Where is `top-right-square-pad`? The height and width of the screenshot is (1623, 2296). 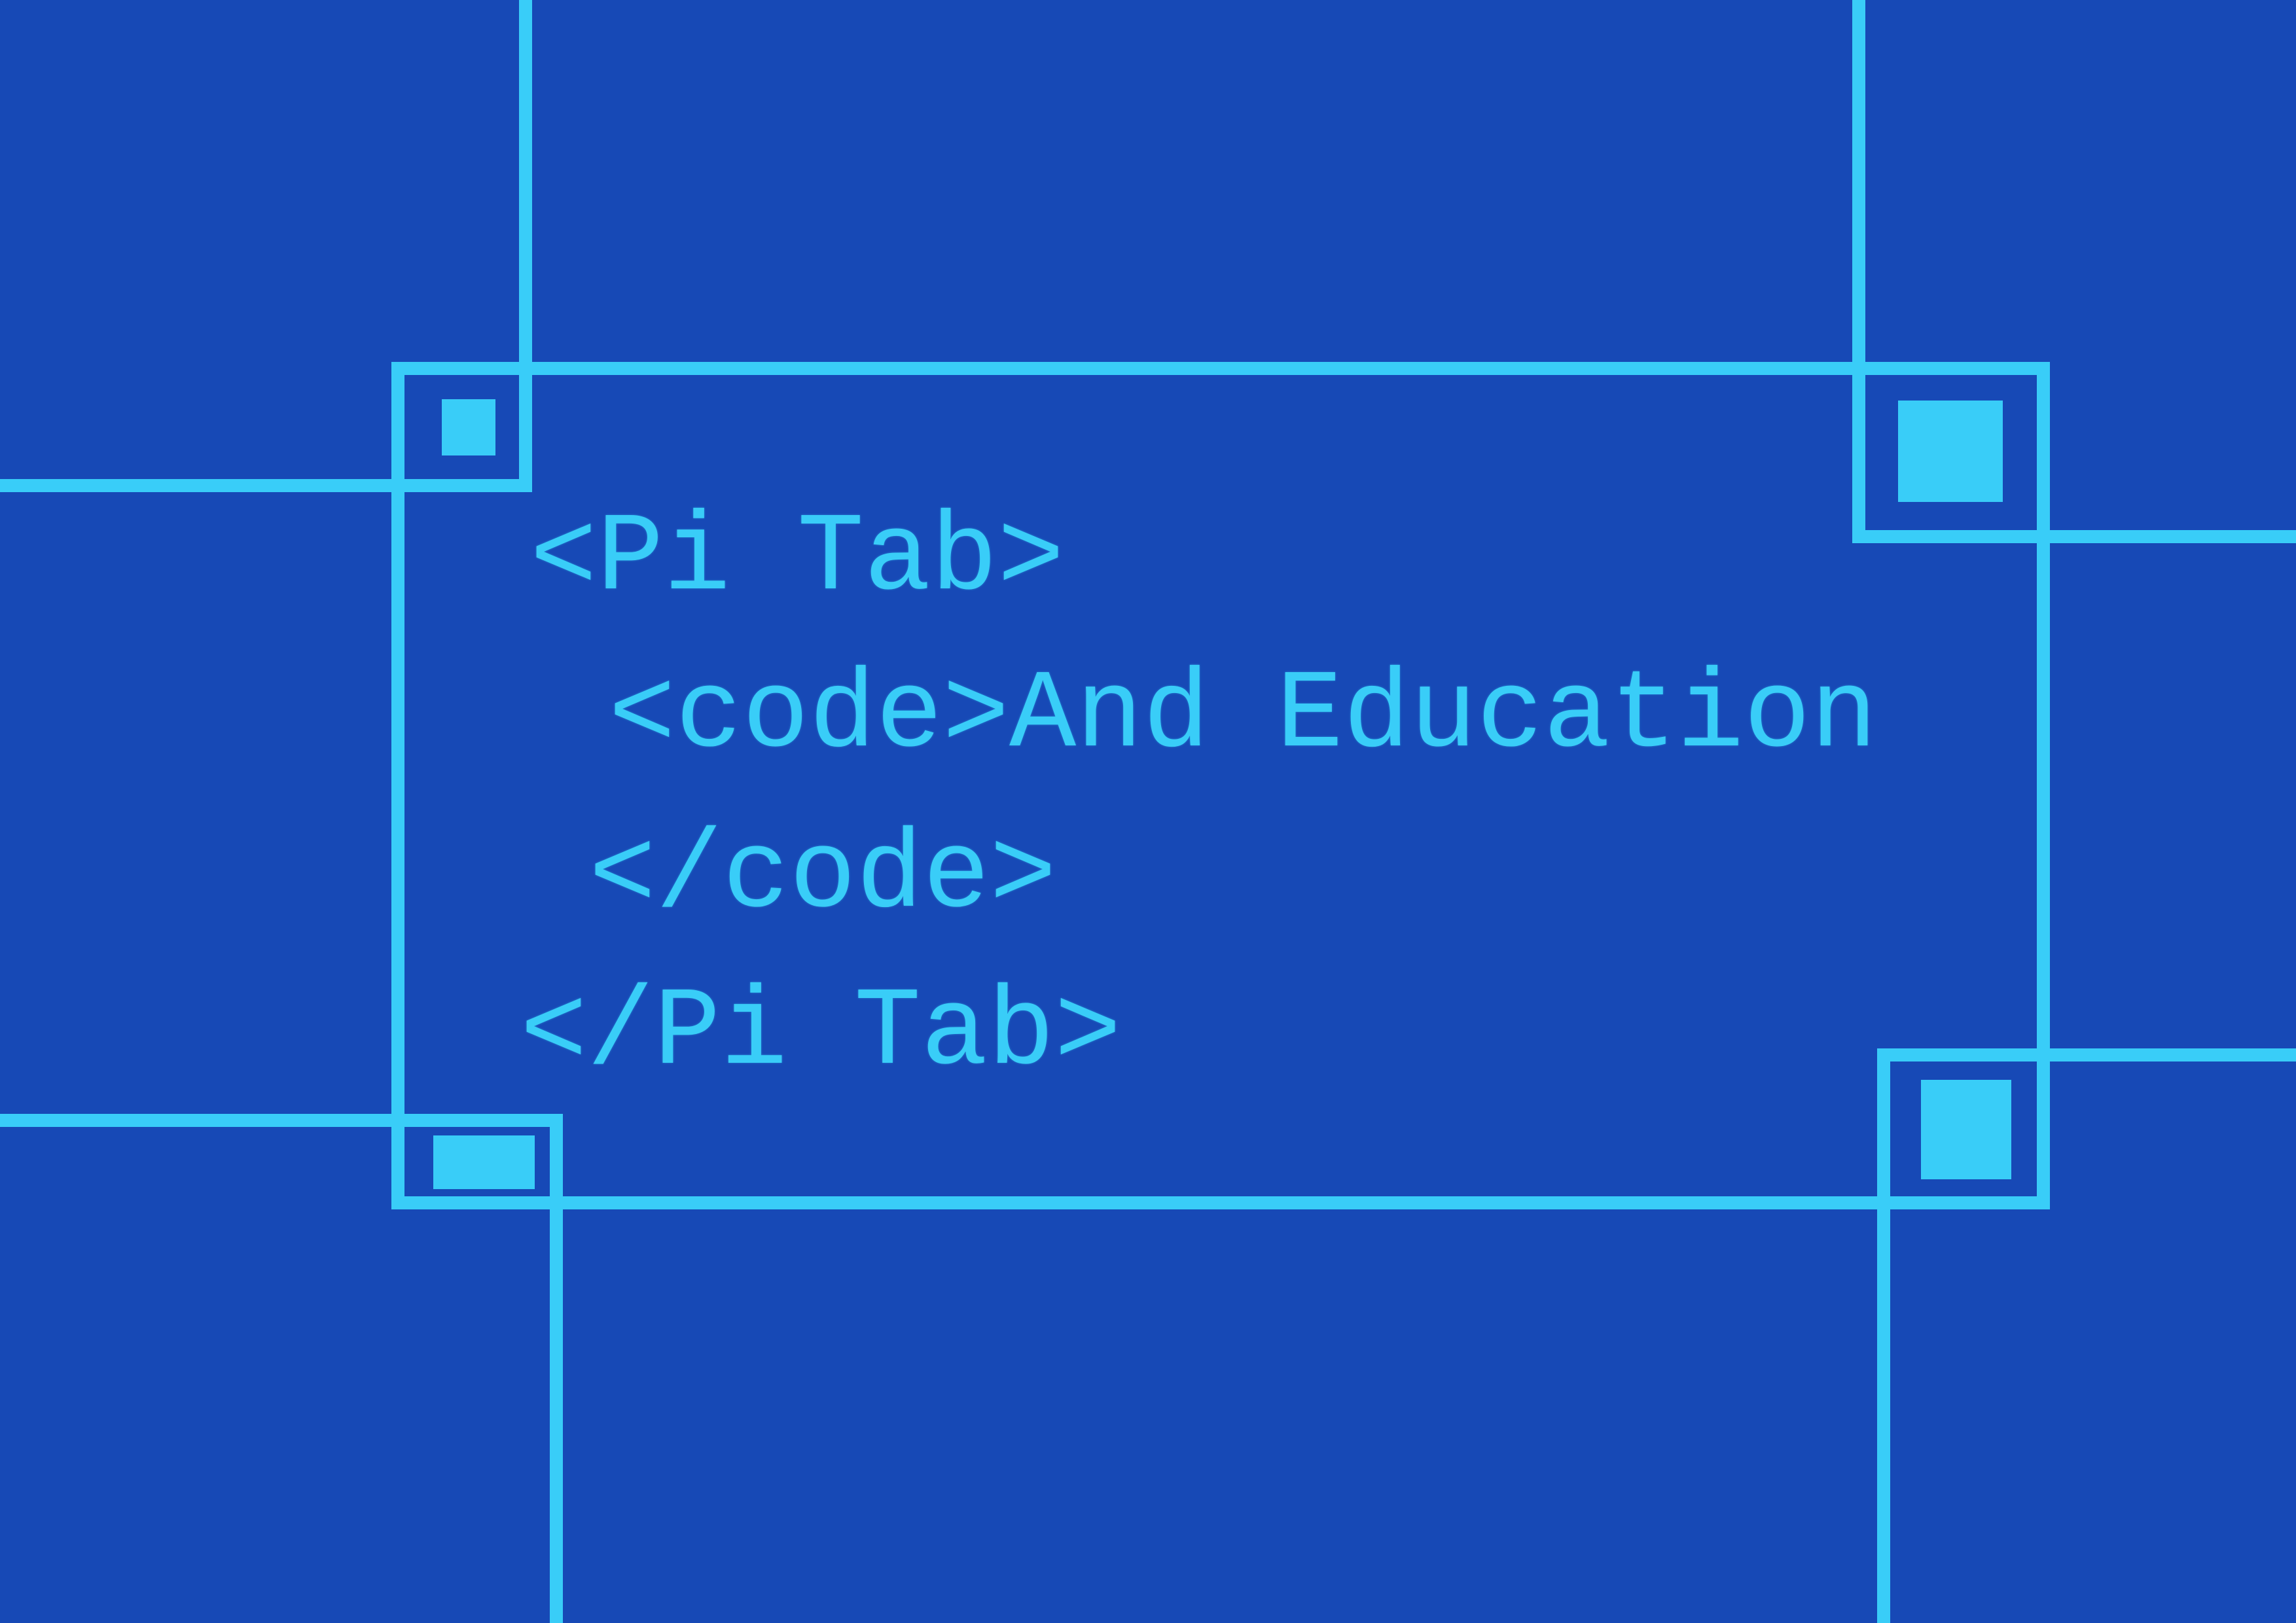
top-right-square-pad is located at coordinates (1950, 451).